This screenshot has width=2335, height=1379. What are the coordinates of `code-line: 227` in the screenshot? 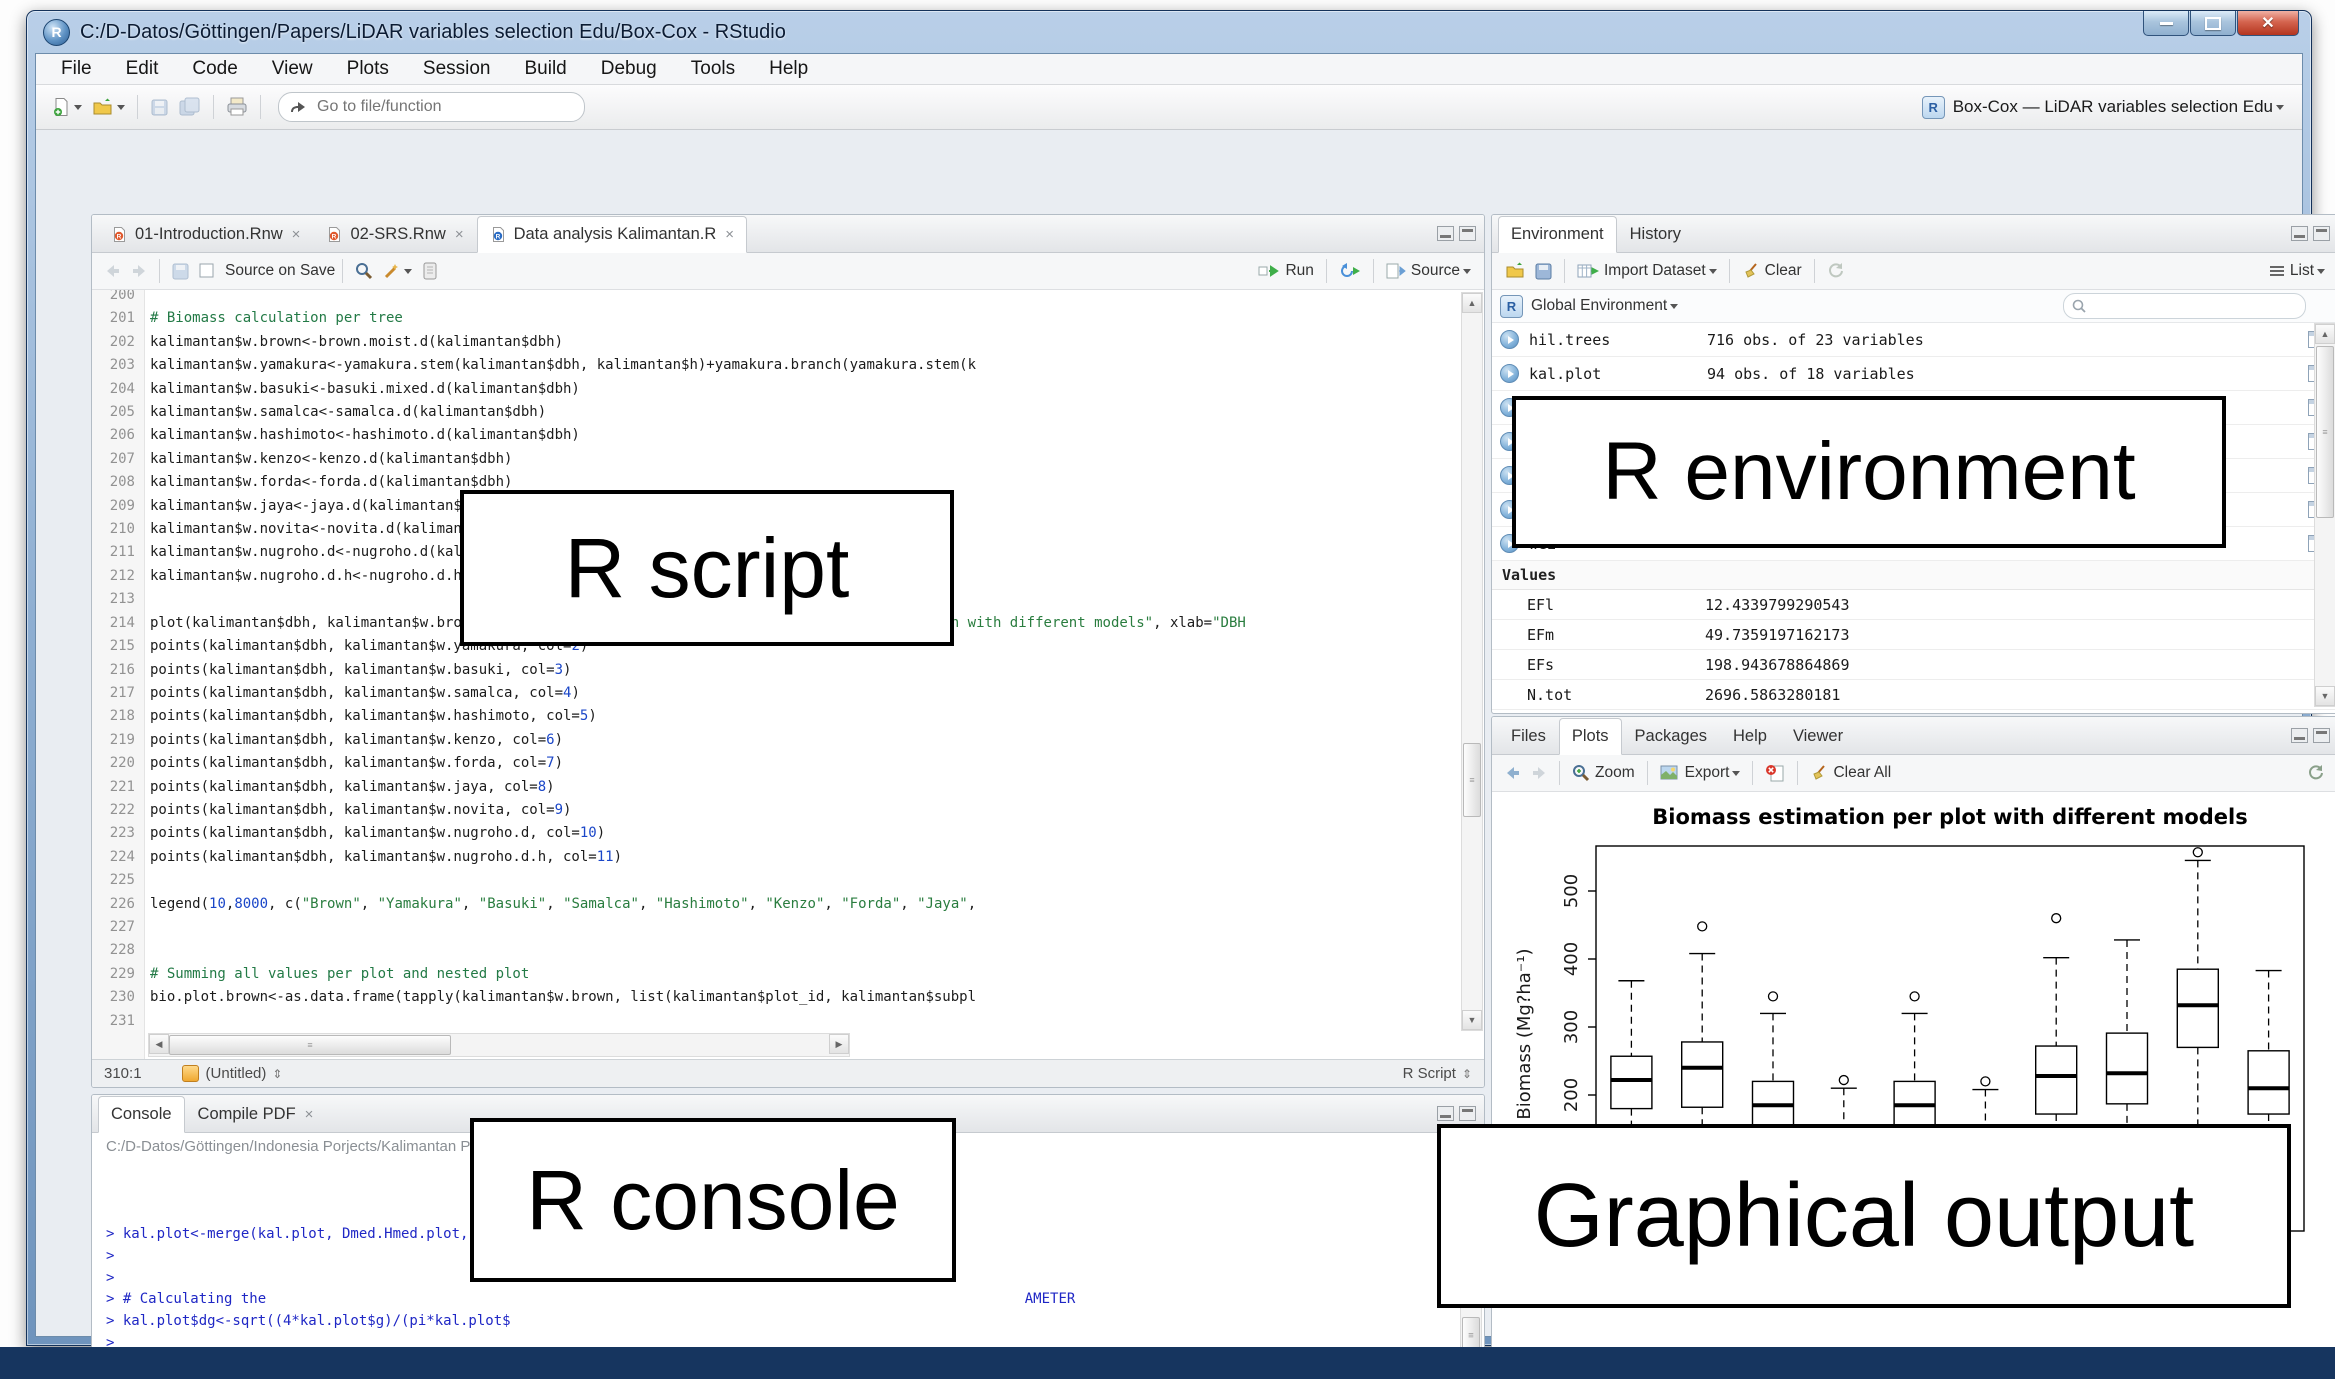 It's located at (777, 927).